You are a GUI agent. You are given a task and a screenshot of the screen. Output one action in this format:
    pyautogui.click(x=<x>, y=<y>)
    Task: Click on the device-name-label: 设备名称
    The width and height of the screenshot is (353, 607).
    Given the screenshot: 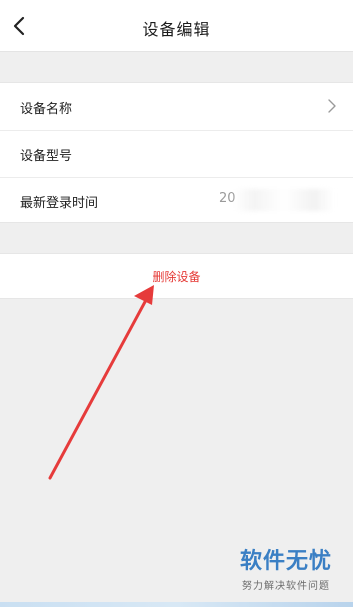 What is the action you would take?
    pyautogui.click(x=46, y=109)
    